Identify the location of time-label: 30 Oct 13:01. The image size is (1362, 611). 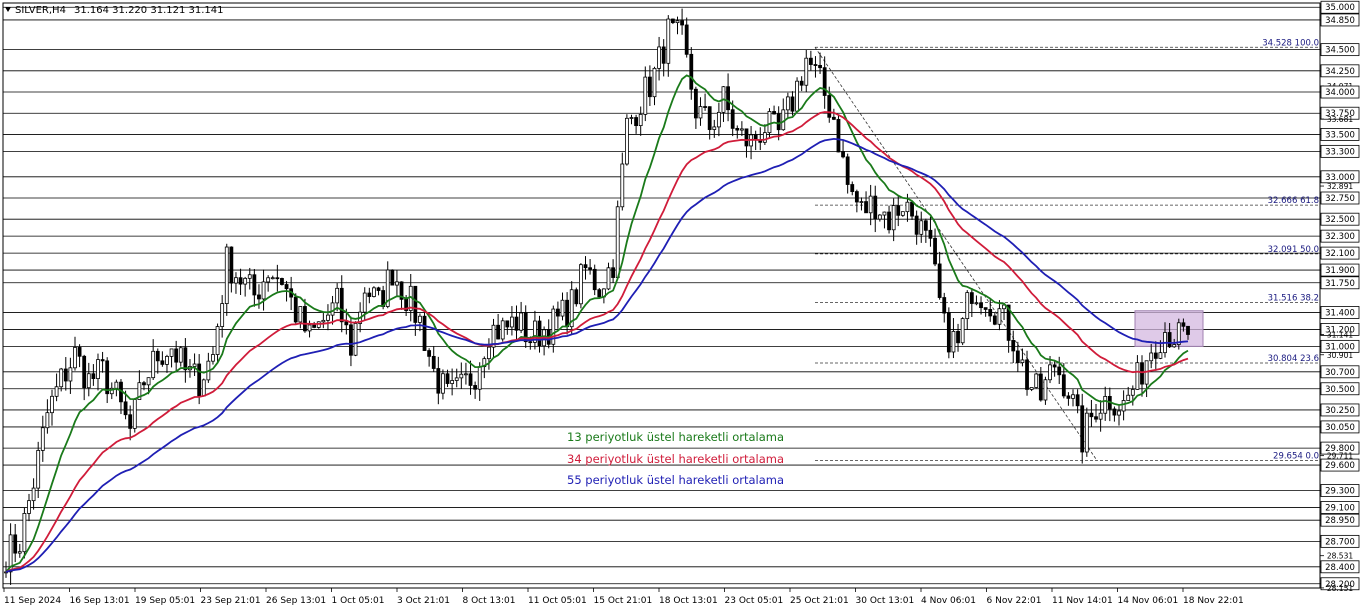
(885, 601).